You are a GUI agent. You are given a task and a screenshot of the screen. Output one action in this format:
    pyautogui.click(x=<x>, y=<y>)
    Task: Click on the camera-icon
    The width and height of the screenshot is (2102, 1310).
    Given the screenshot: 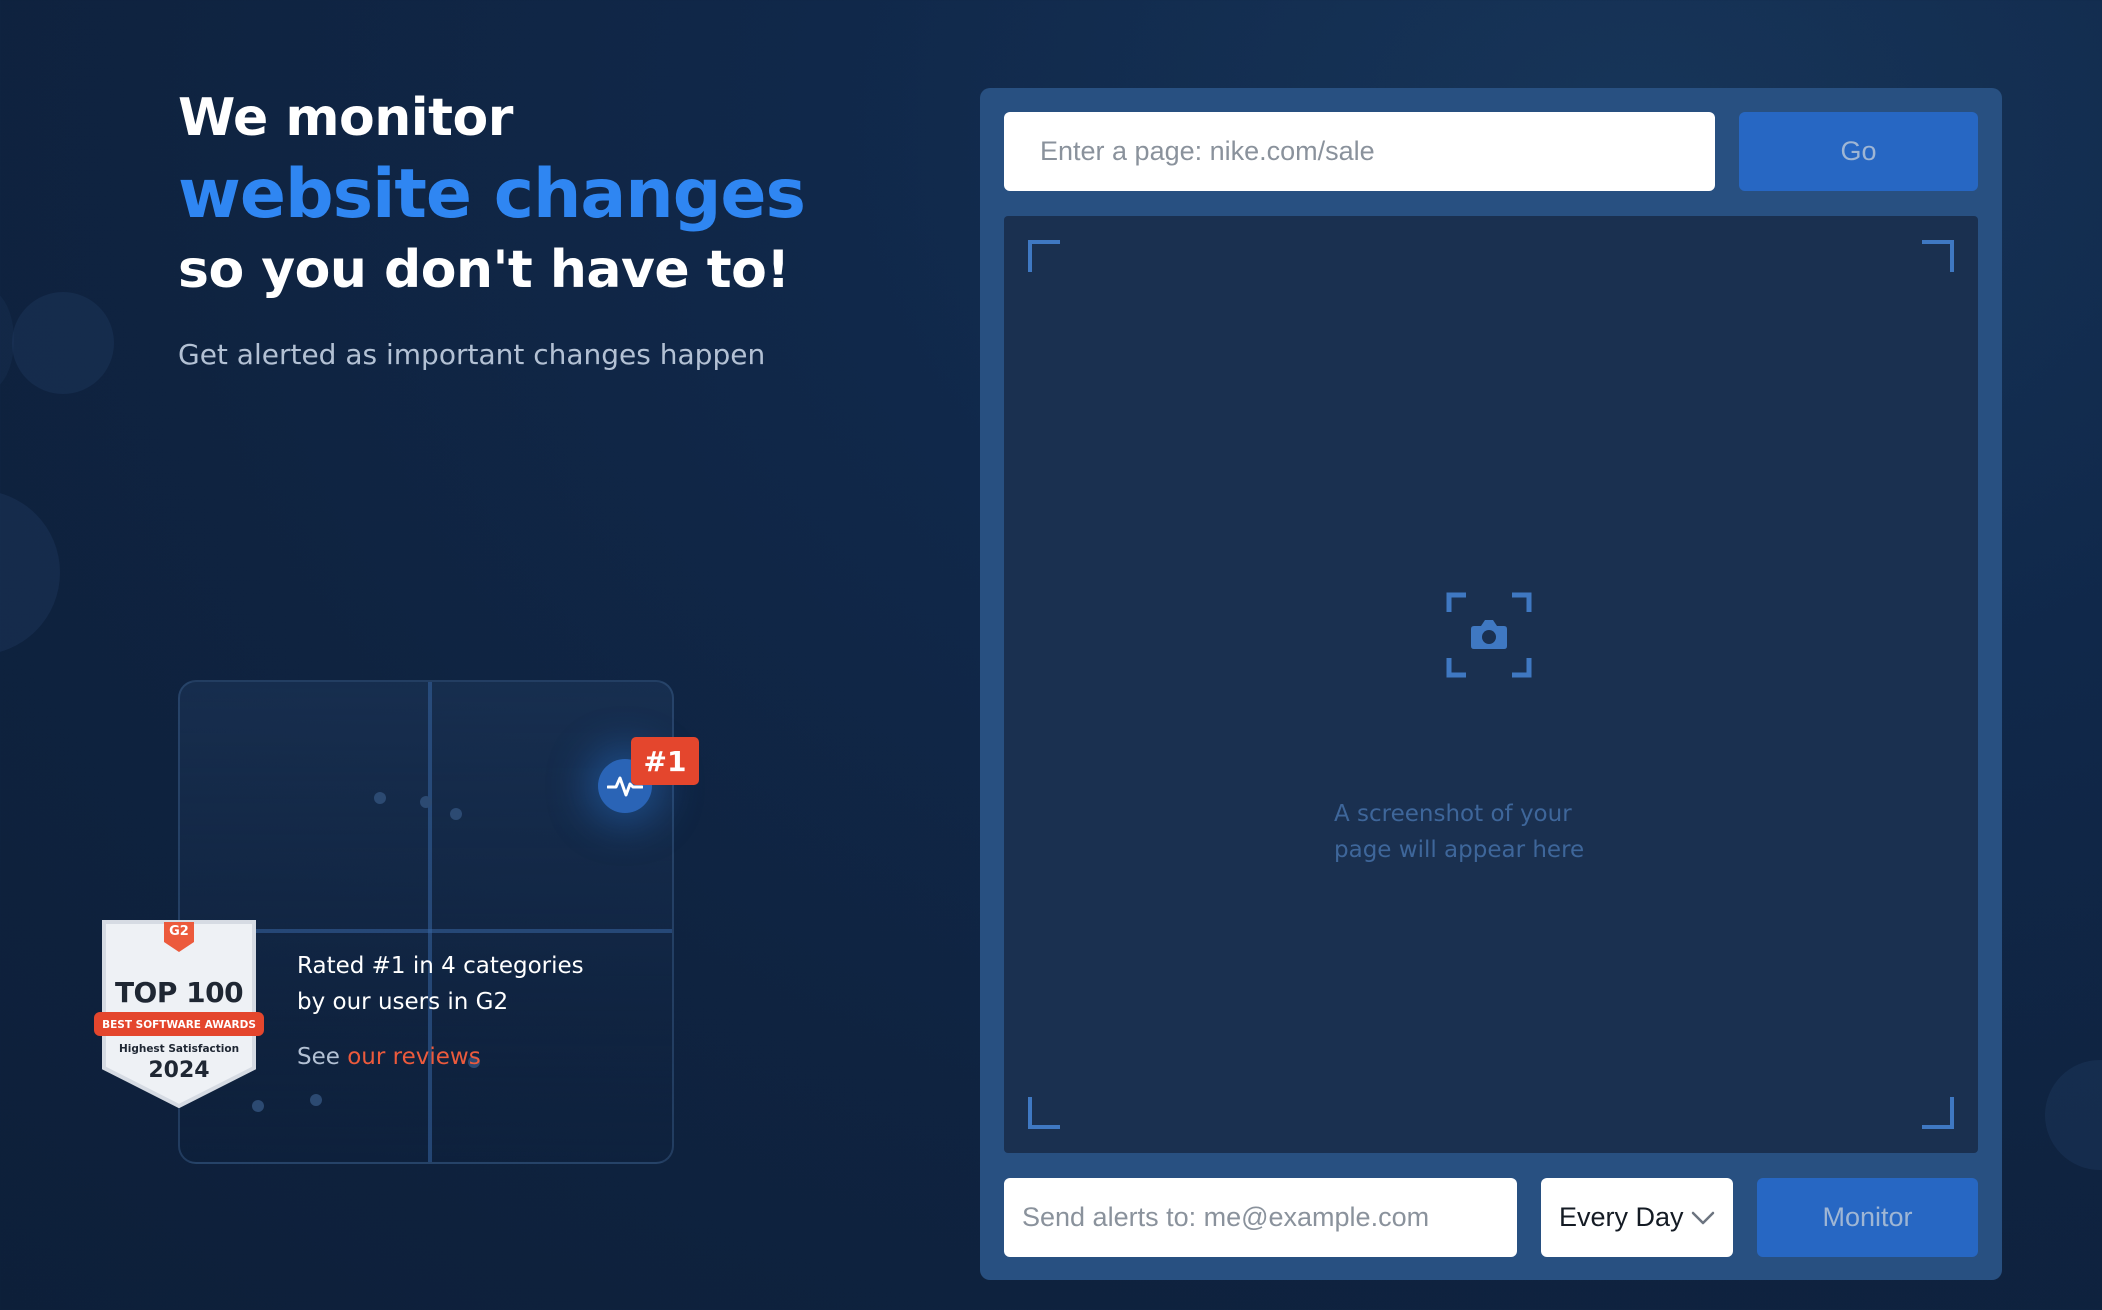 What is the action you would take?
    pyautogui.click(x=1489, y=635)
    